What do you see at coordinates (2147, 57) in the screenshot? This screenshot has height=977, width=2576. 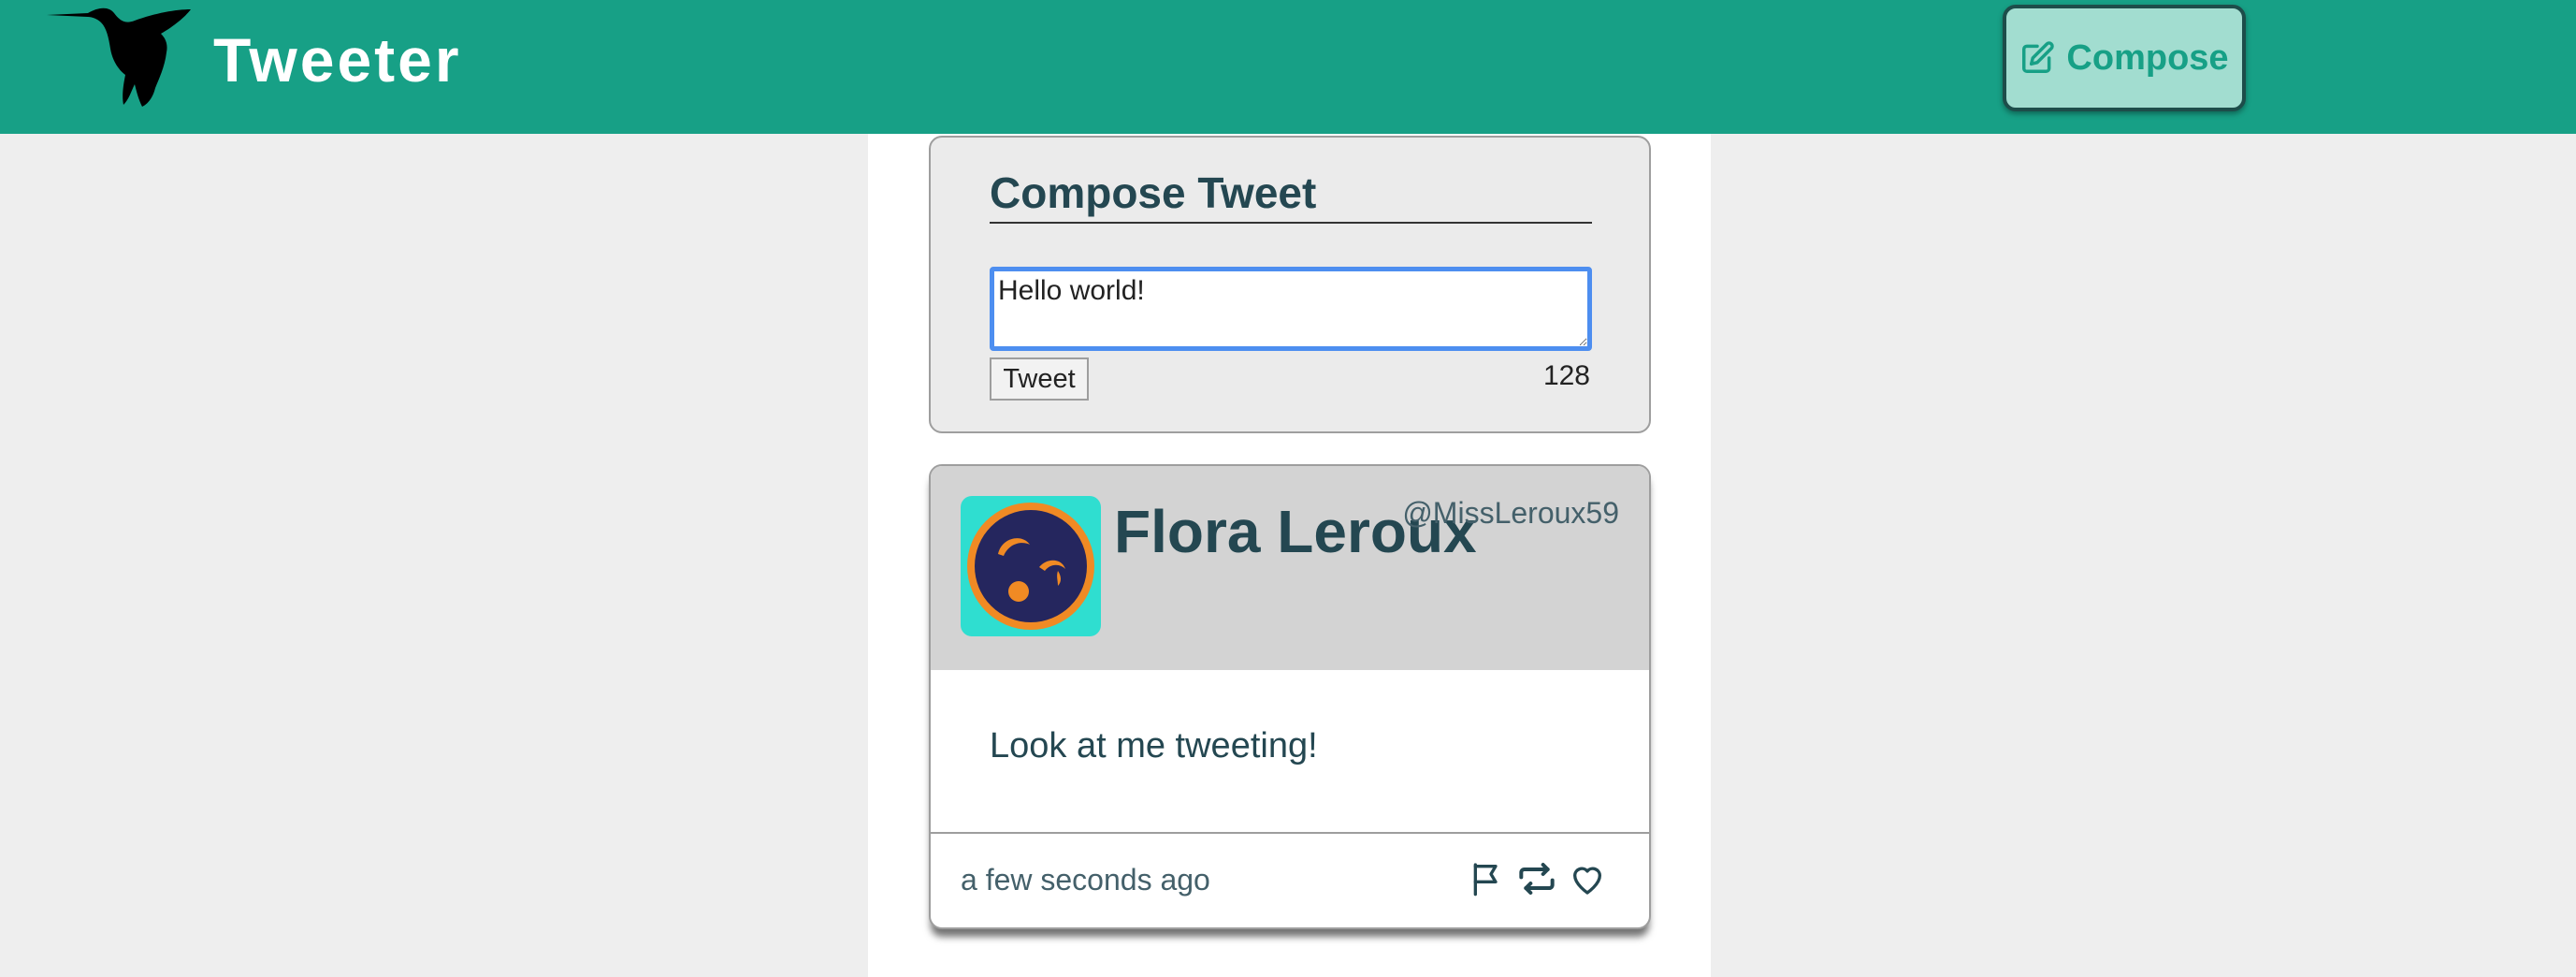 I see `compose-button-label: Compose` at bounding box center [2147, 57].